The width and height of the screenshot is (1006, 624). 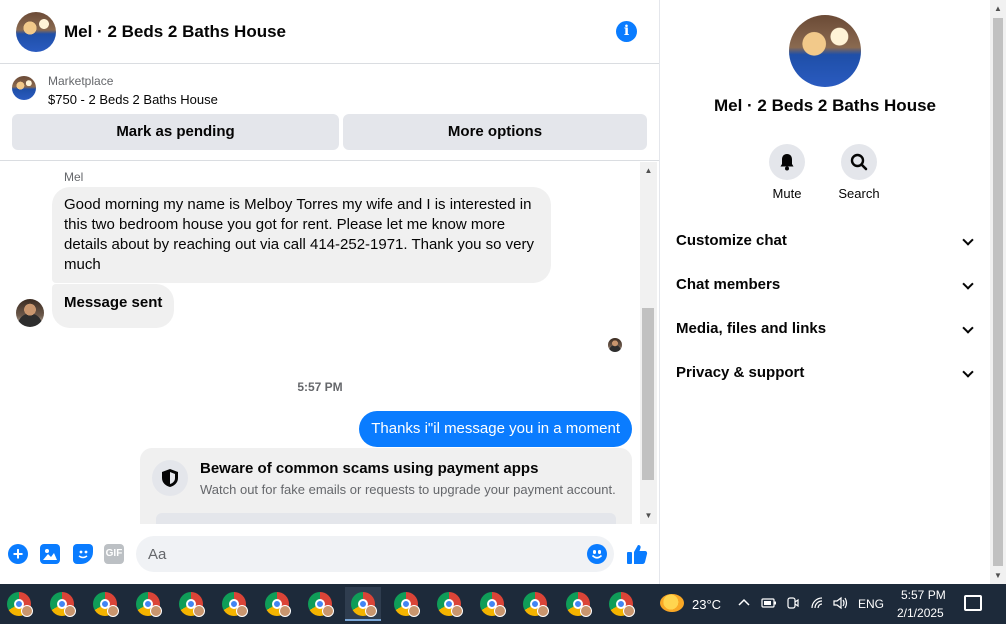 What do you see at coordinates (170, 478) in the screenshot?
I see `shield-icon` at bounding box center [170, 478].